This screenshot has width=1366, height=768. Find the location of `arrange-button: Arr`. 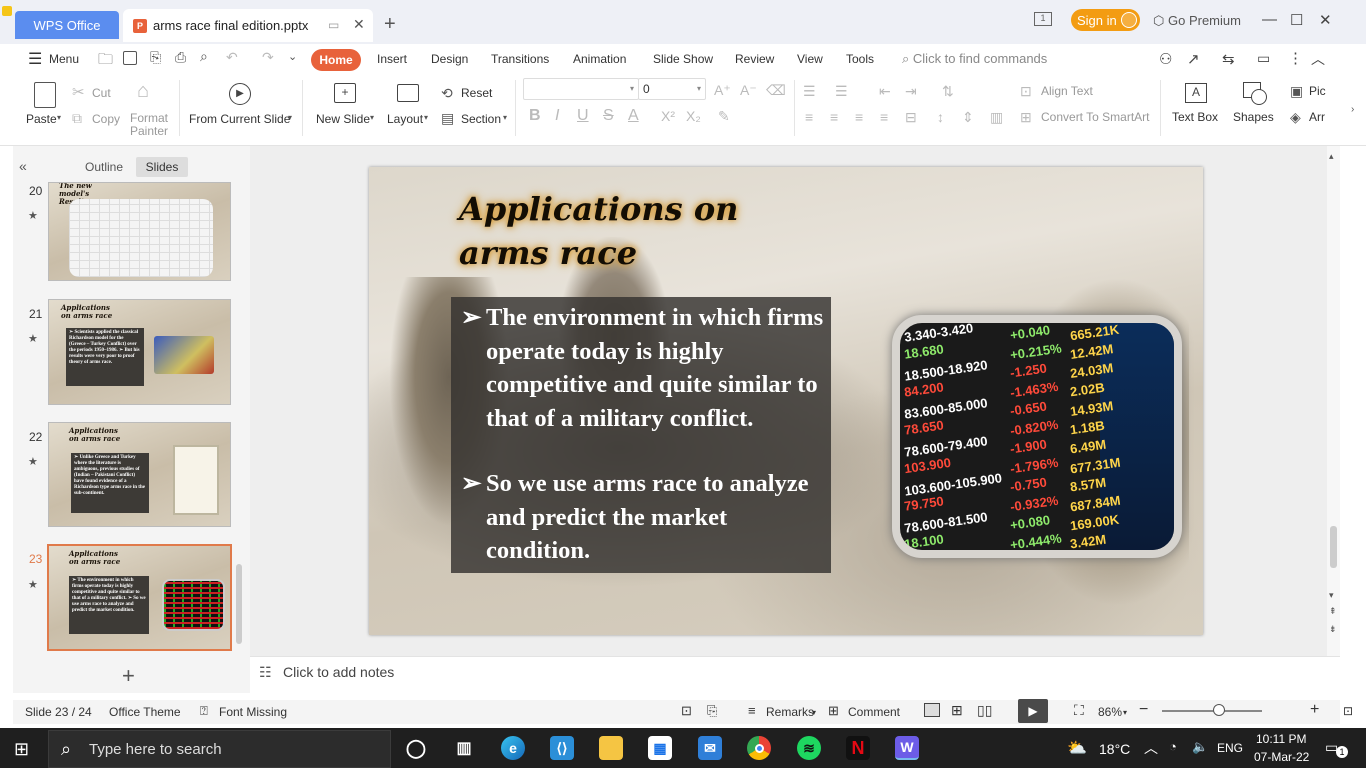

arrange-button: Arr is located at coordinates (1317, 117).